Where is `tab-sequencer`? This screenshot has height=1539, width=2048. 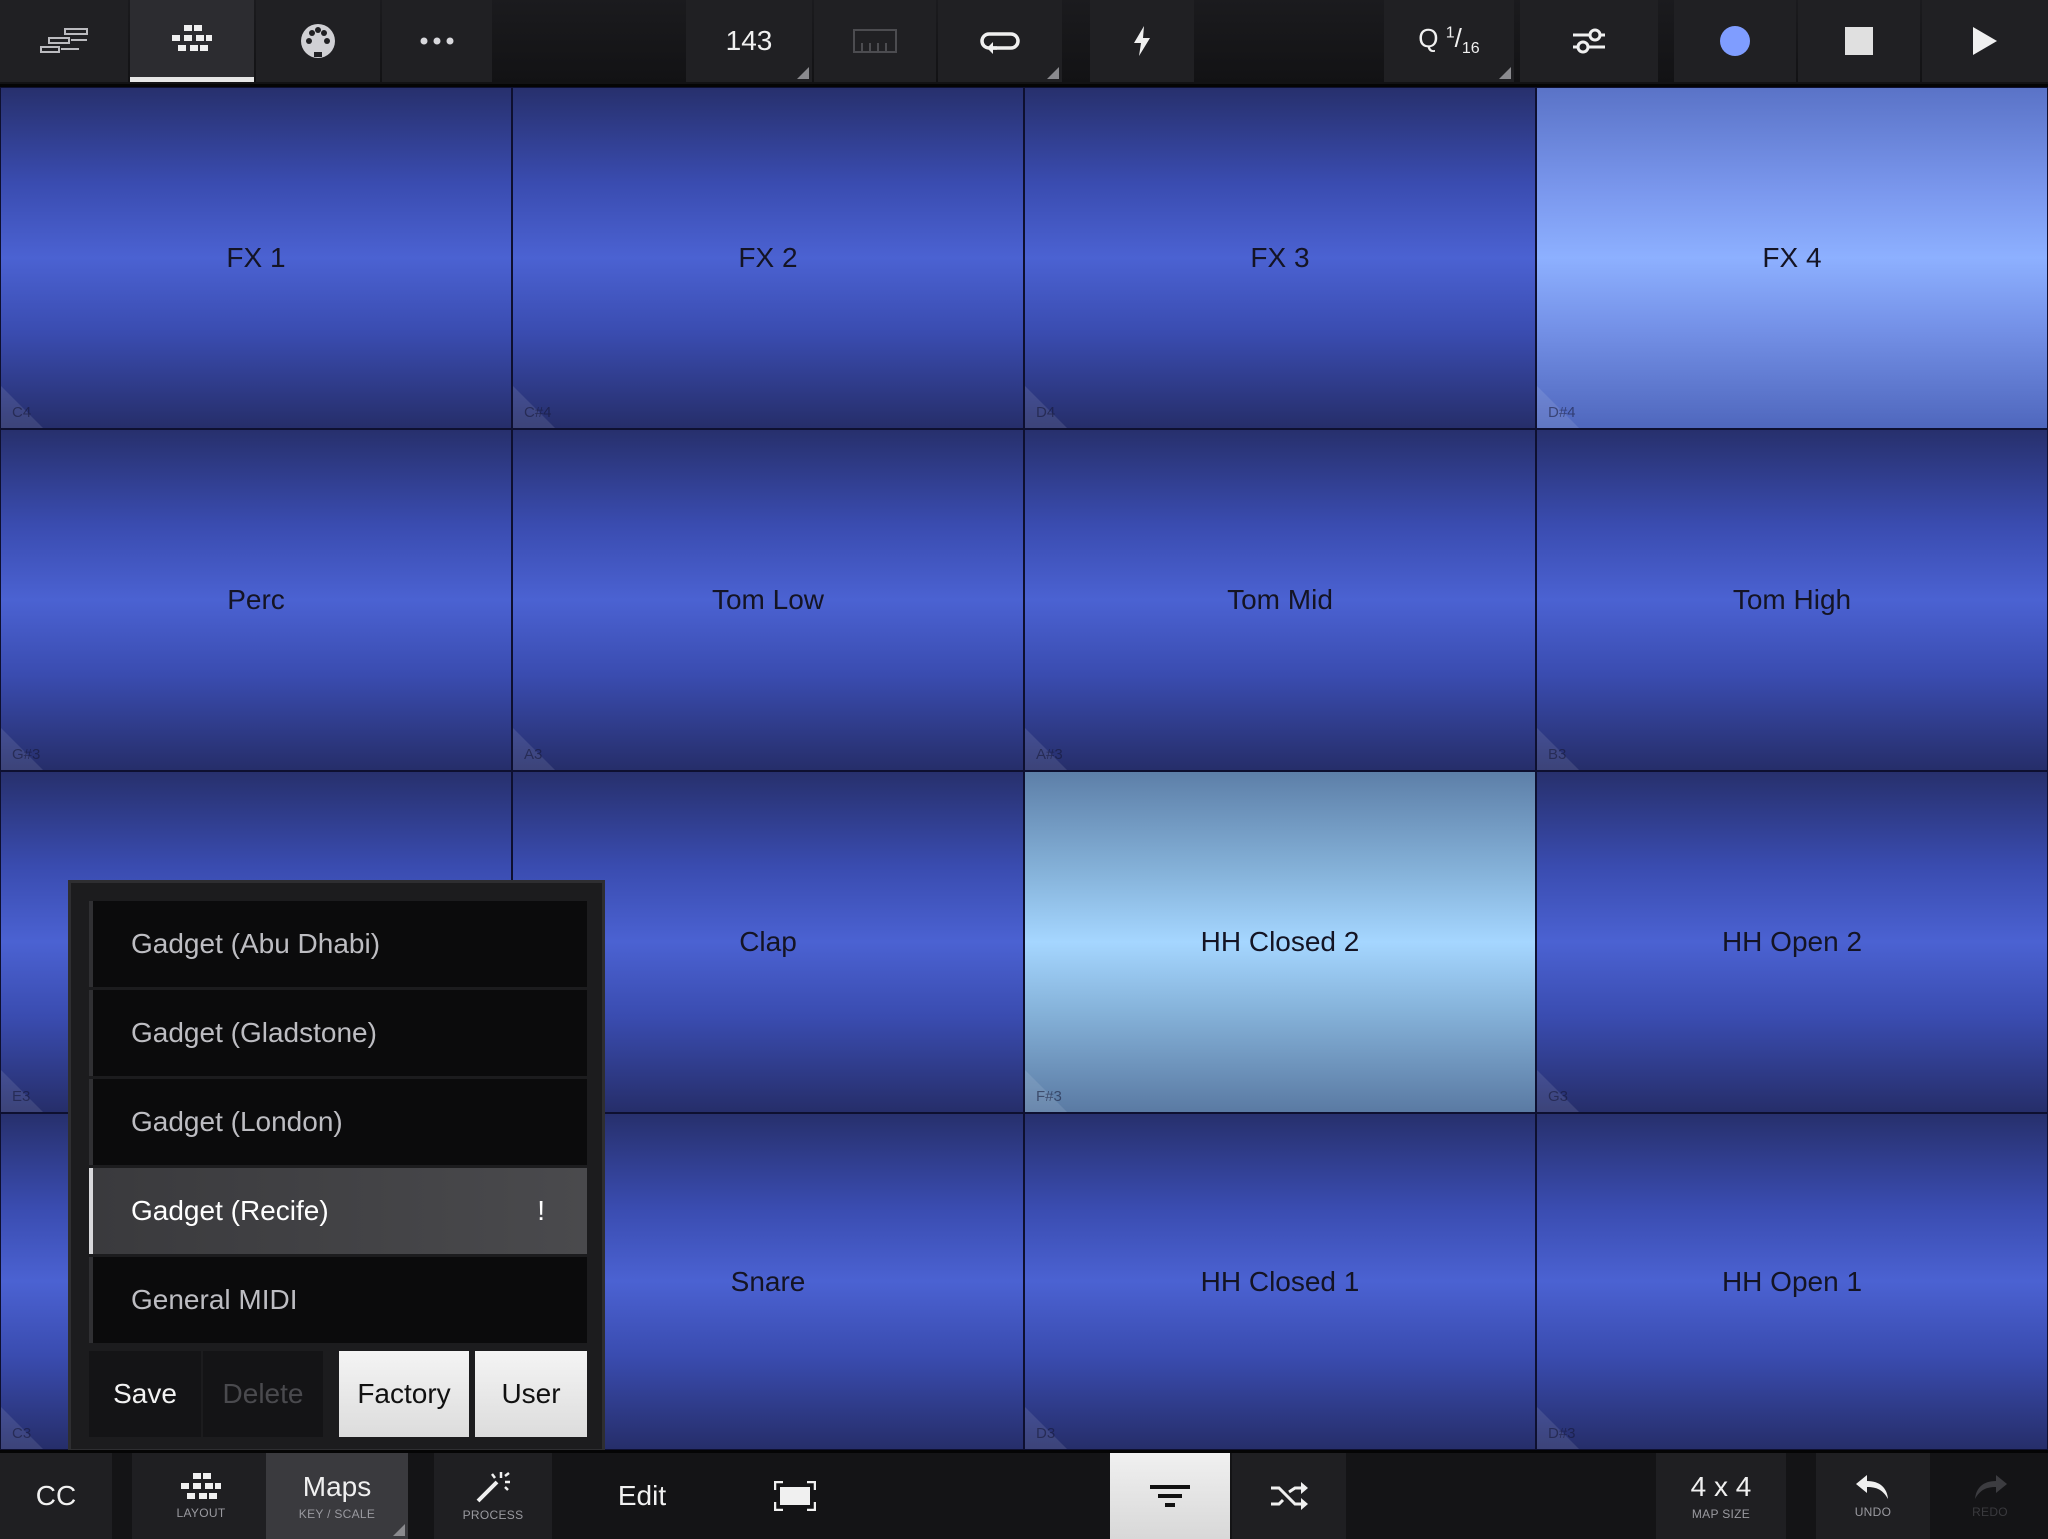
tab-sequencer is located at coordinates (64, 41).